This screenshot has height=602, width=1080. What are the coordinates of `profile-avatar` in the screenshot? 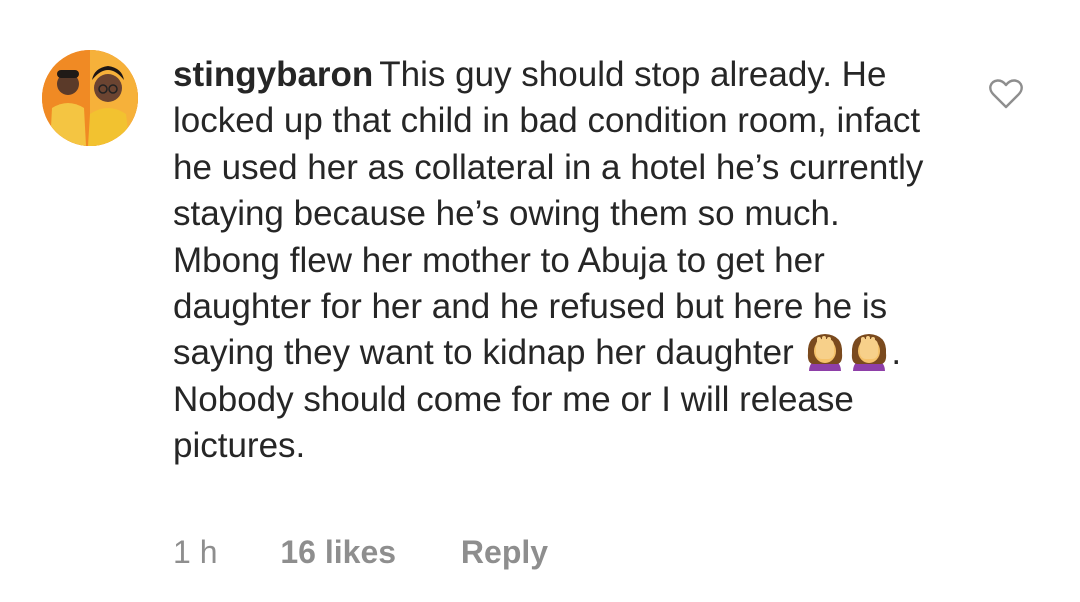 It's located at (90, 98).